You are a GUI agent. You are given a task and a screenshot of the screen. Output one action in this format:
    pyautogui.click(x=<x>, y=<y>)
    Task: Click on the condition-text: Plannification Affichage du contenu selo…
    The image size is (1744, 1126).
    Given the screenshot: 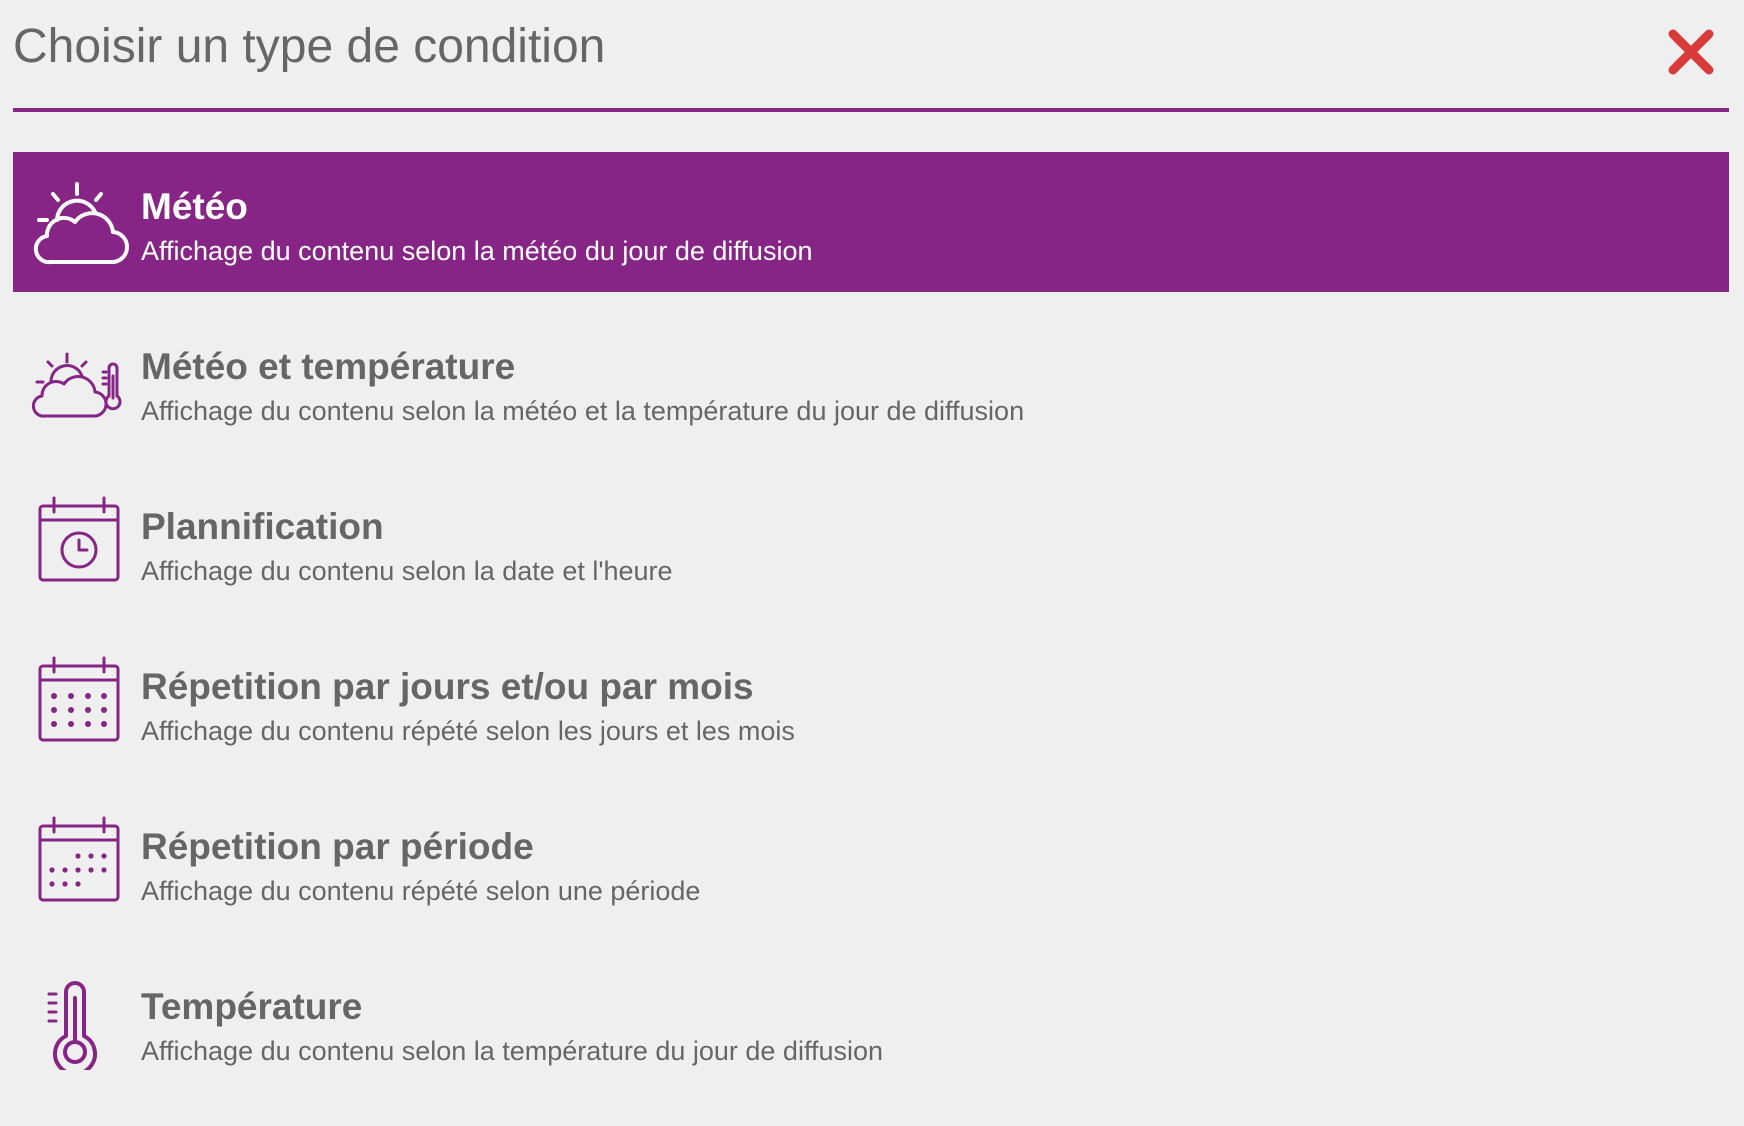 What is the action you would take?
    pyautogui.click(x=925, y=547)
    